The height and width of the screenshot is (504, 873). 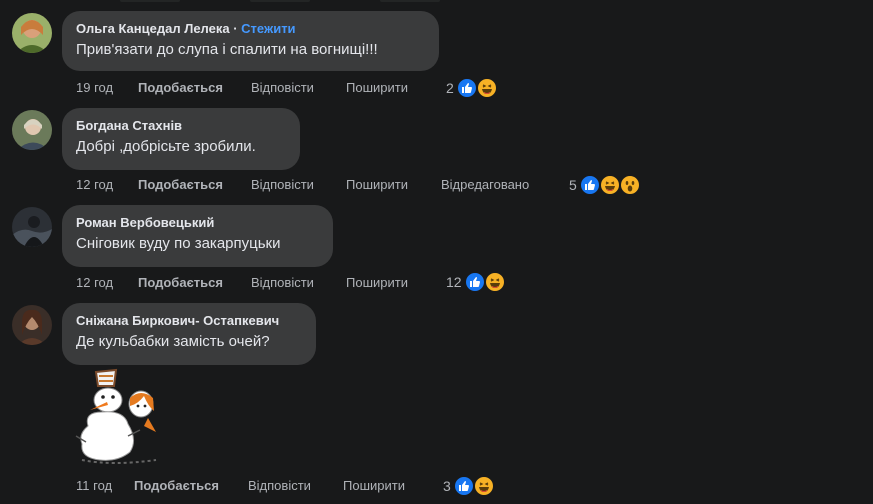 What do you see at coordinates (630, 185) in the screenshot?
I see `wow-icon` at bounding box center [630, 185].